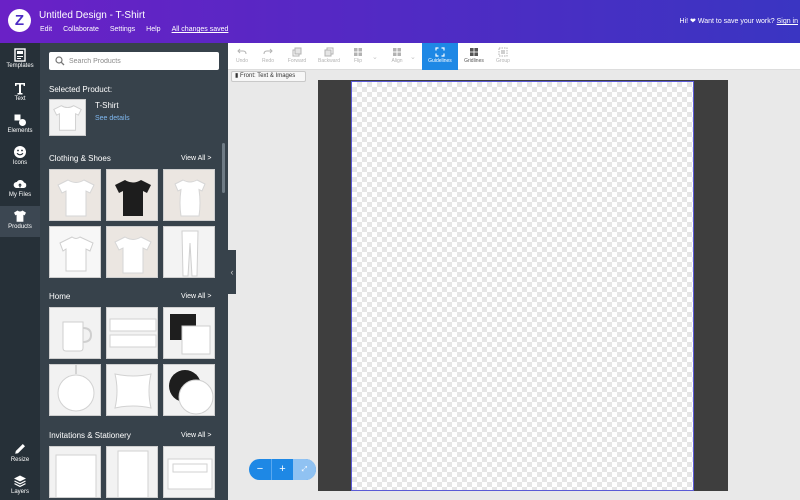 The image size is (800, 500). Describe the element at coordinates (282, 469) in the screenshot. I see `zoom-in-button: +` at that location.